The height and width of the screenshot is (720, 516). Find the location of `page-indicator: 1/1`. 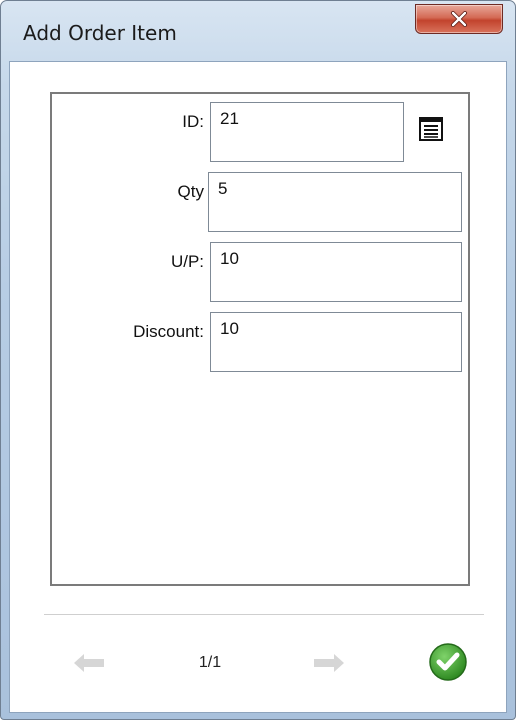

page-indicator: 1/1 is located at coordinates (210, 662).